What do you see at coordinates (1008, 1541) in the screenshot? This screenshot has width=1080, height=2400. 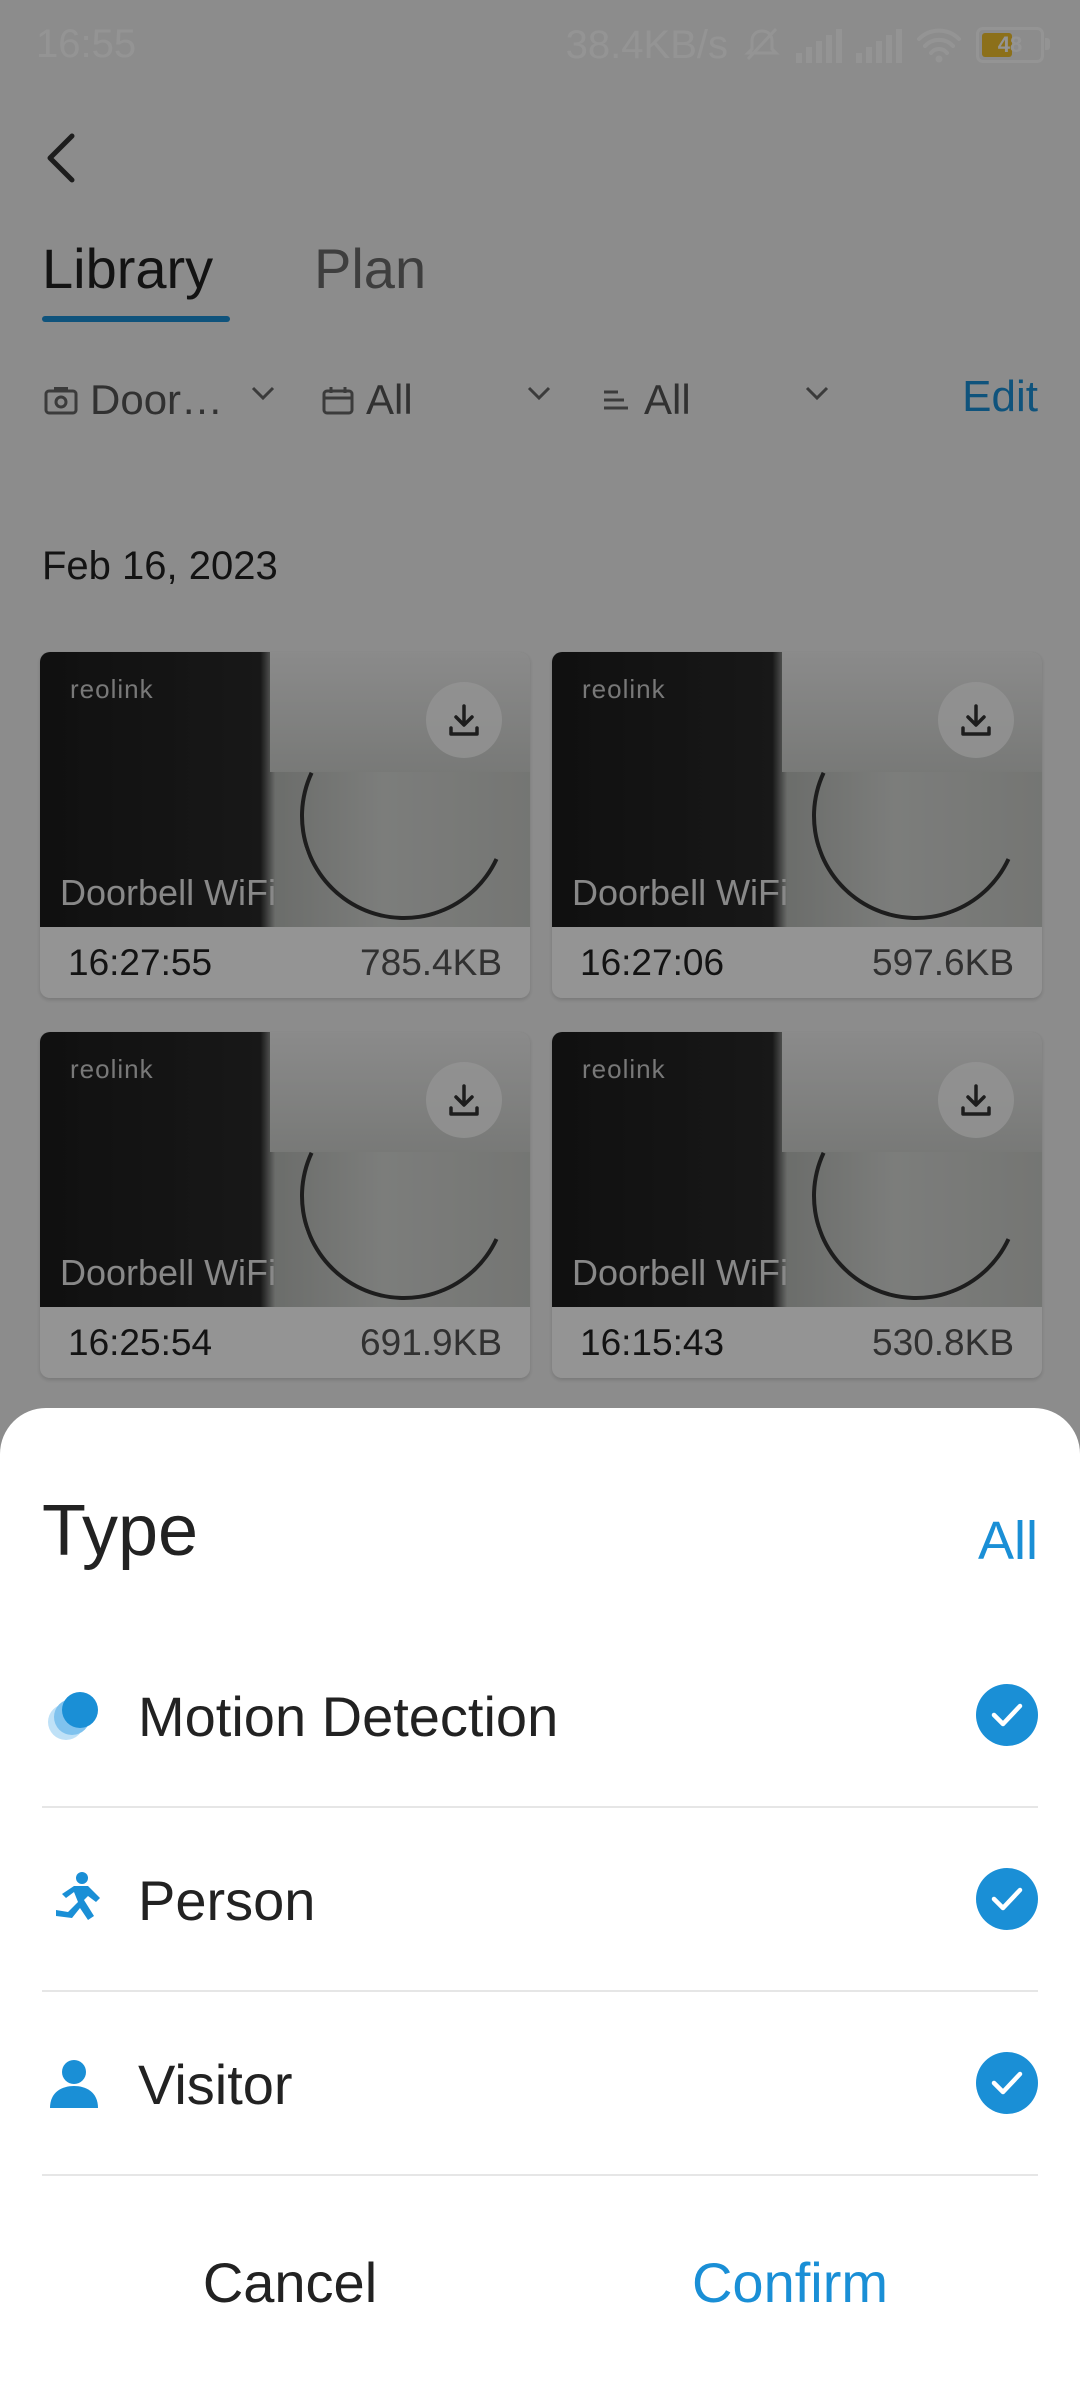 I see `select-all-button: All` at bounding box center [1008, 1541].